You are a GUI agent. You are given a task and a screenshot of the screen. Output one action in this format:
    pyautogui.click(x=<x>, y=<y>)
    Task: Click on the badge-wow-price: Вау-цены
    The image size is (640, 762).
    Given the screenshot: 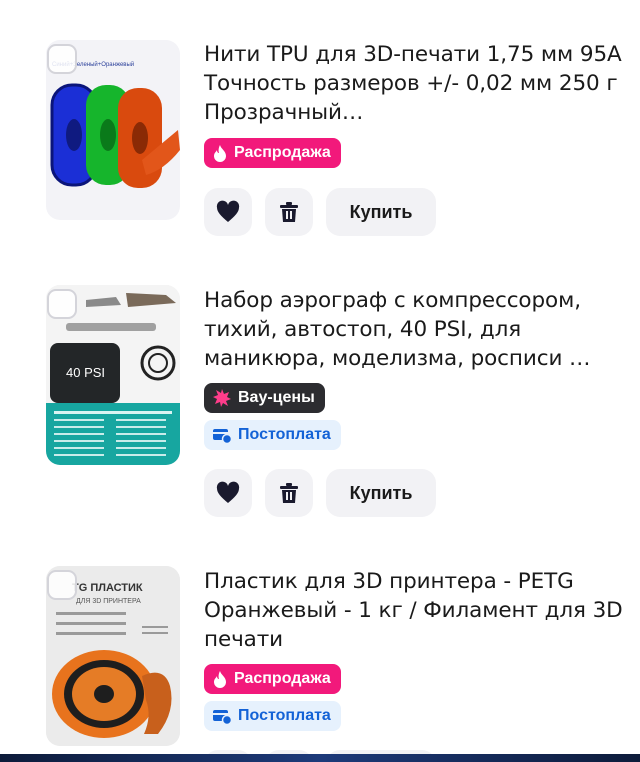 What is the action you would take?
    pyautogui.click(x=264, y=398)
    